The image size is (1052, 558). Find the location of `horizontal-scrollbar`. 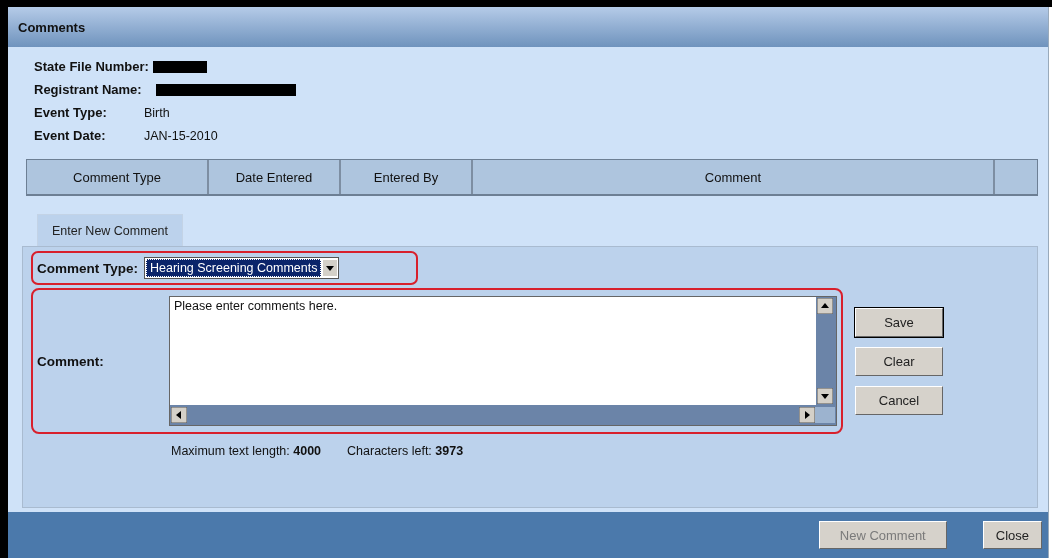

horizontal-scrollbar is located at coordinates (503, 415).